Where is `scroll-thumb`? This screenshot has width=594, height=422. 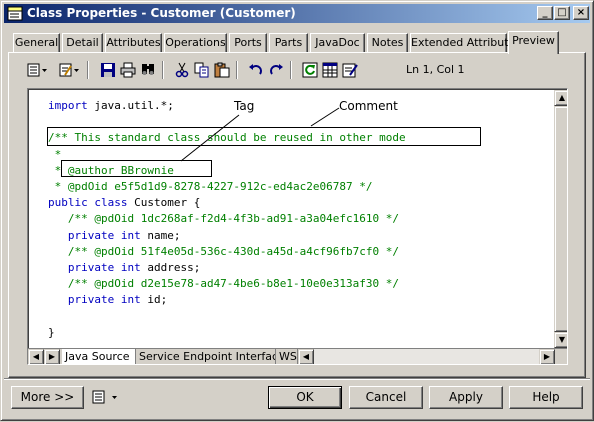
scroll-thumb is located at coordinates (560, 219).